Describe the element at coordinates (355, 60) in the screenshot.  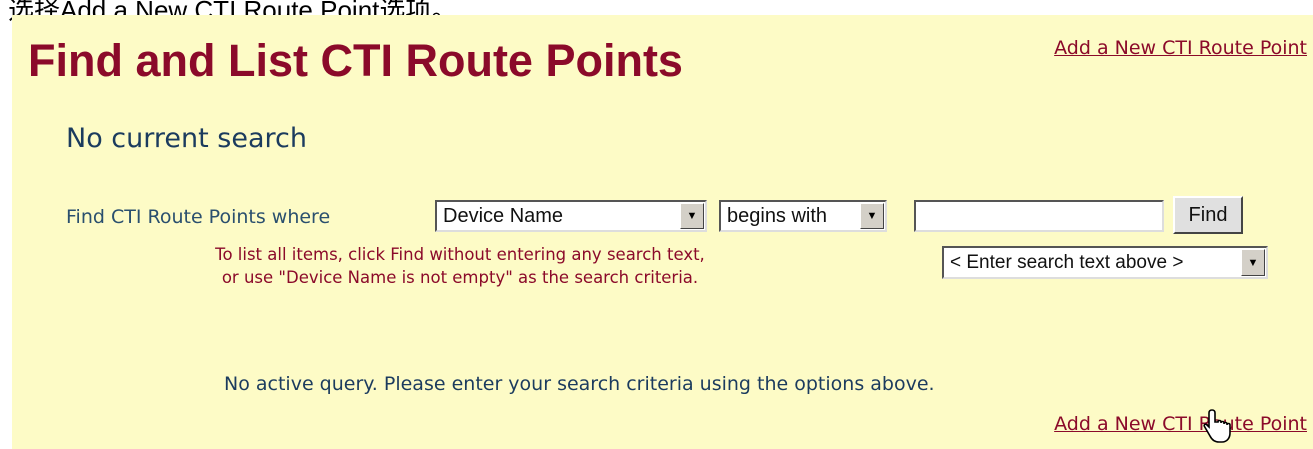
I see `page-title: Find and List CTI Route Points` at that location.